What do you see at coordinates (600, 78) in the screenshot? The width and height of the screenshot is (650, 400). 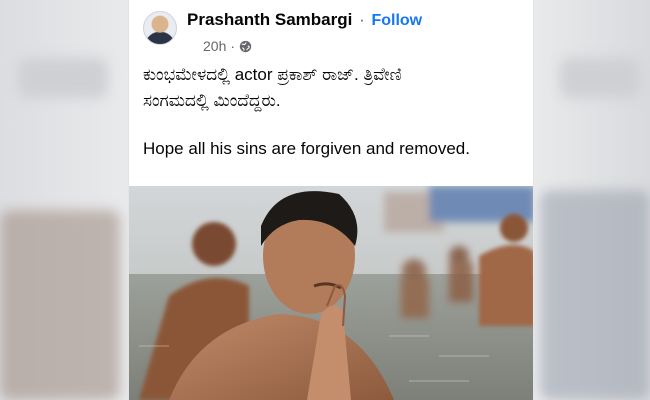 I see `blurred-background-right` at bounding box center [600, 78].